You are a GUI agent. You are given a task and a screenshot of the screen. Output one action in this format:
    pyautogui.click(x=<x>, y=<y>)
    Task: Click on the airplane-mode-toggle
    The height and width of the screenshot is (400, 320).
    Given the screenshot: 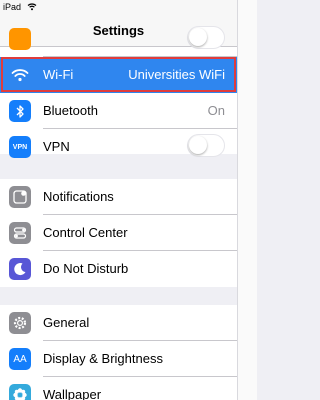 What is the action you would take?
    pyautogui.click(x=206, y=37)
    